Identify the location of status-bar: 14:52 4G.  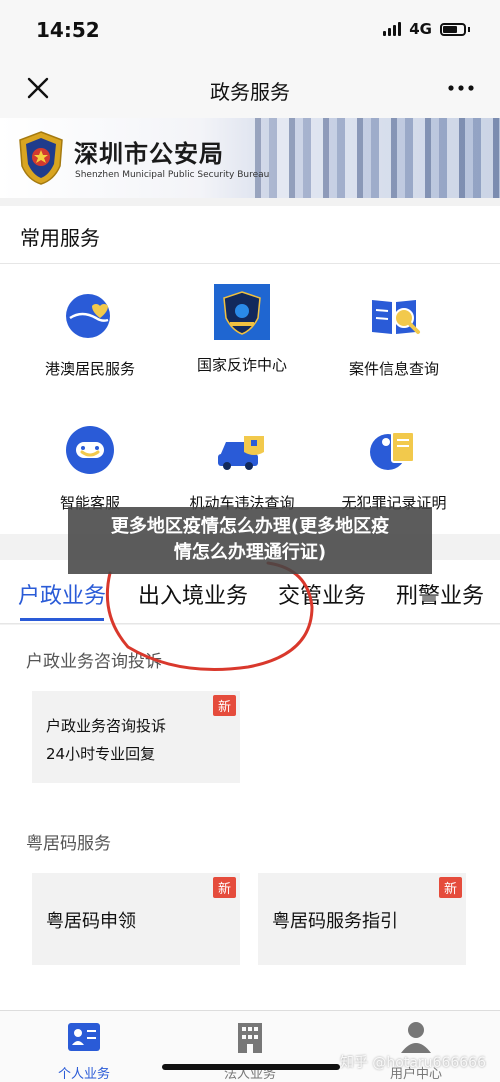
(250, 29).